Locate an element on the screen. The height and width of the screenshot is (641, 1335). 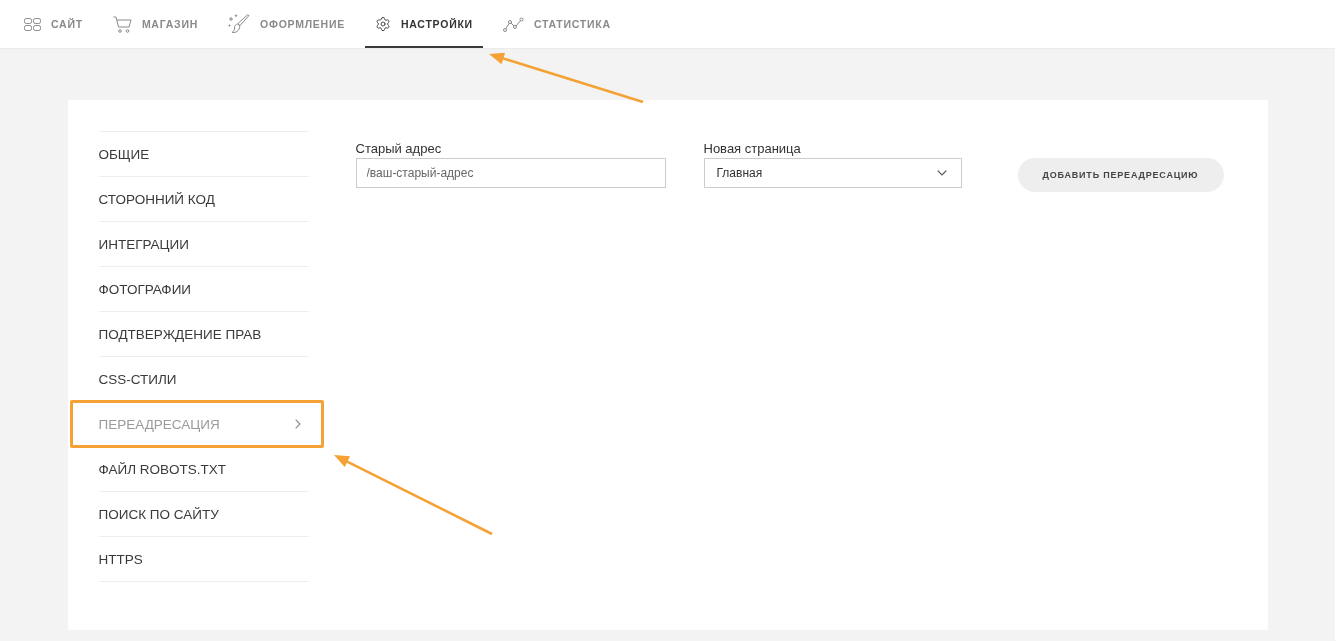
field-label: Старый адрес is located at coordinates (398, 148).